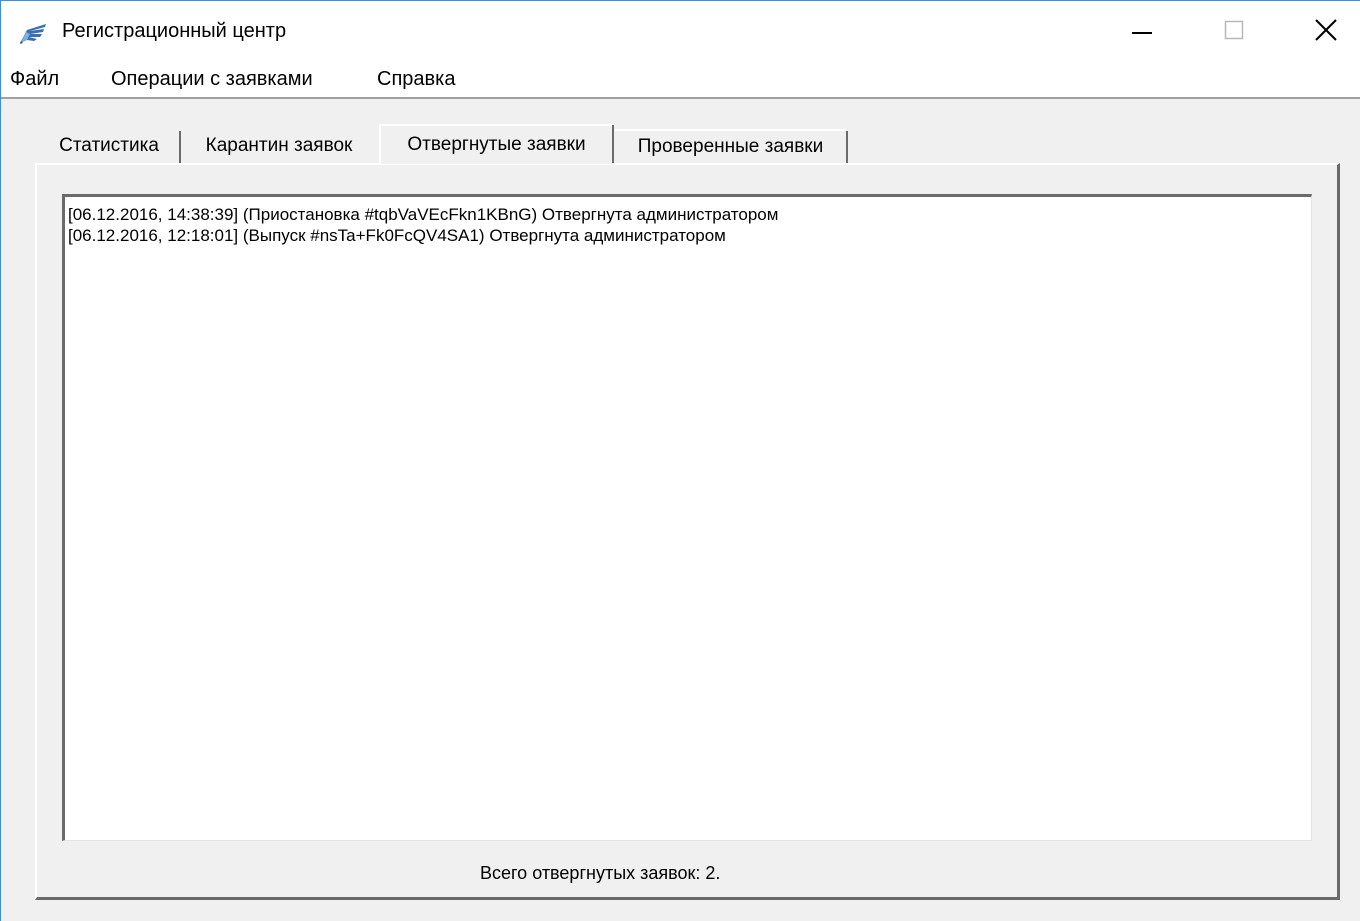 Image resolution: width=1360 pixels, height=921 pixels. I want to click on menu-bar: Файл Операции с заявками Справка, so click(680, 80).